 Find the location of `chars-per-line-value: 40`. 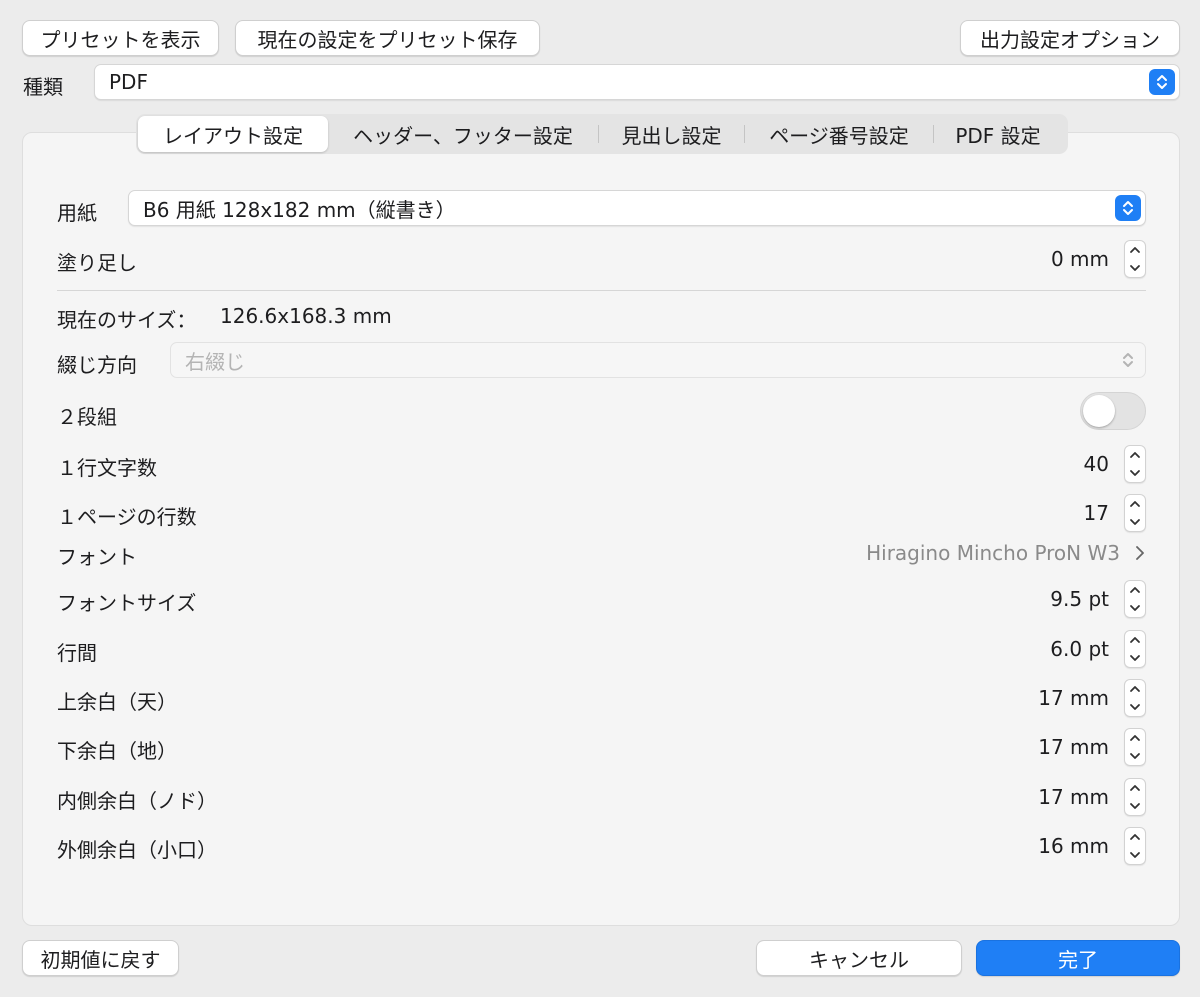

chars-per-line-value: 40 is located at coordinates (1096, 464).